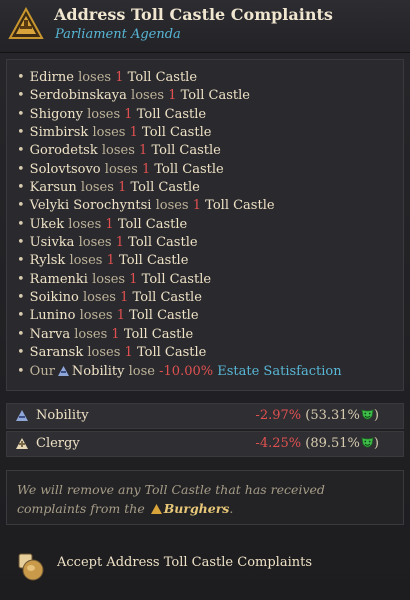 Image resolution: width=410 pixels, height=600 pixels. Describe the element at coordinates (91, 205) in the screenshot. I see `location-name: Velyki Sorochyntsi` at that location.